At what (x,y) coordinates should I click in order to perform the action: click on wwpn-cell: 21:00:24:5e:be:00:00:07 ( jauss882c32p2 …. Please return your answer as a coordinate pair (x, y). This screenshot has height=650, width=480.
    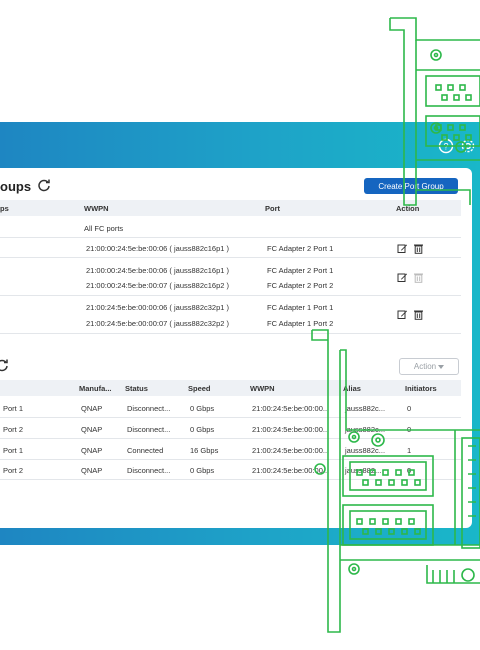
    Looking at the image, I should click on (158, 323).